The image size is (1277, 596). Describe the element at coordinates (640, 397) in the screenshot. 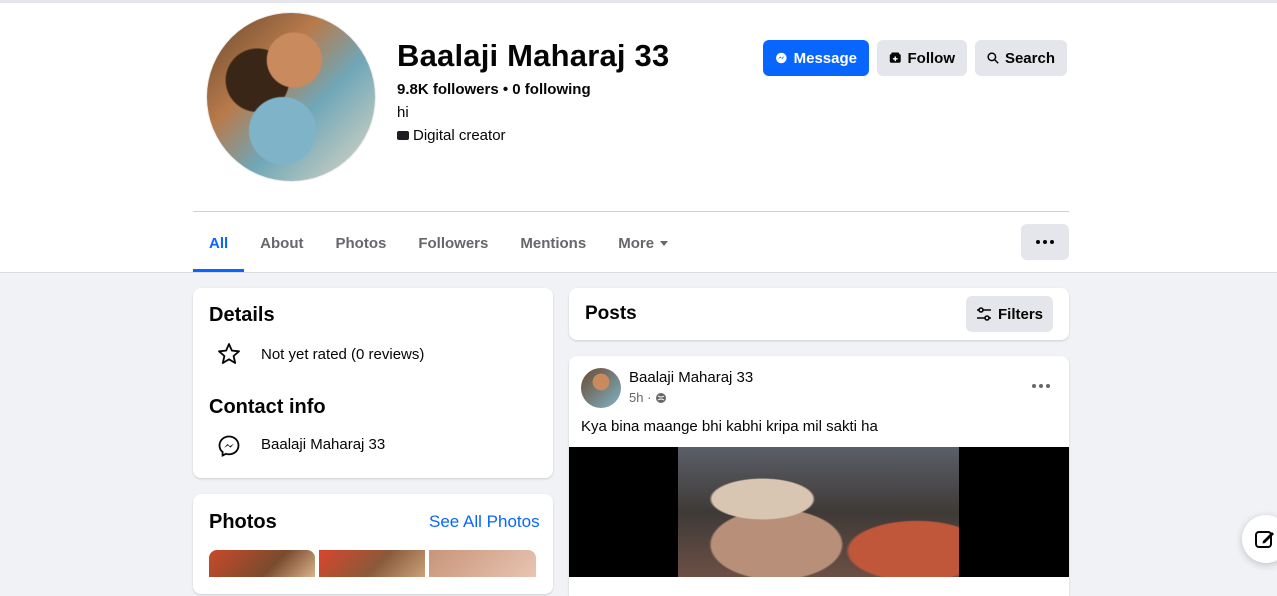

I see `post-time: 5h ·` at that location.